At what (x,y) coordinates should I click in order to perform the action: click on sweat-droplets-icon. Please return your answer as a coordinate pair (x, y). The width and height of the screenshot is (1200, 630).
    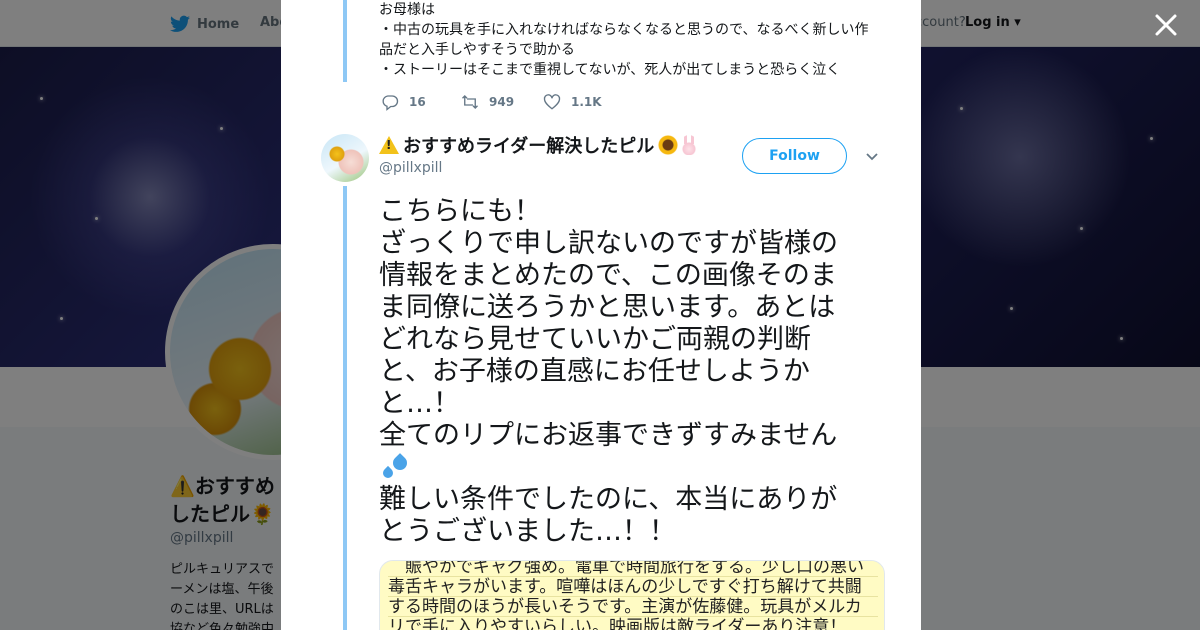
    Looking at the image, I should click on (396, 468).